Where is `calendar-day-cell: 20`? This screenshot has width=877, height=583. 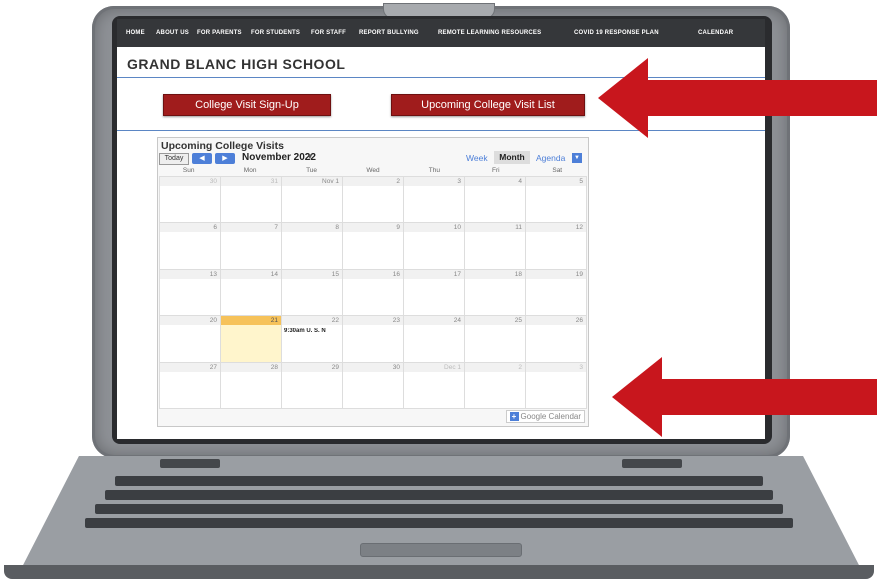
calendar-day-cell: 20 is located at coordinates (190, 339).